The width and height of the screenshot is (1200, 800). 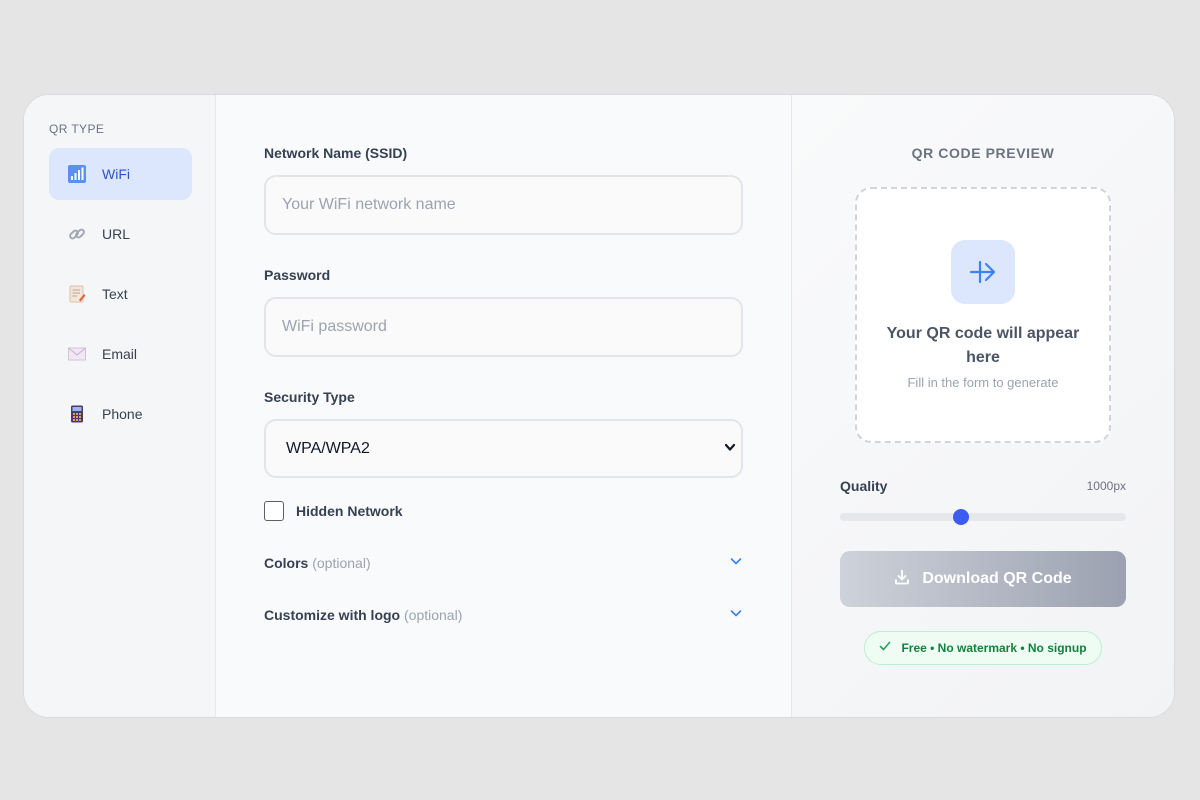 What do you see at coordinates (77, 294) in the screenshot?
I see `document-icon` at bounding box center [77, 294].